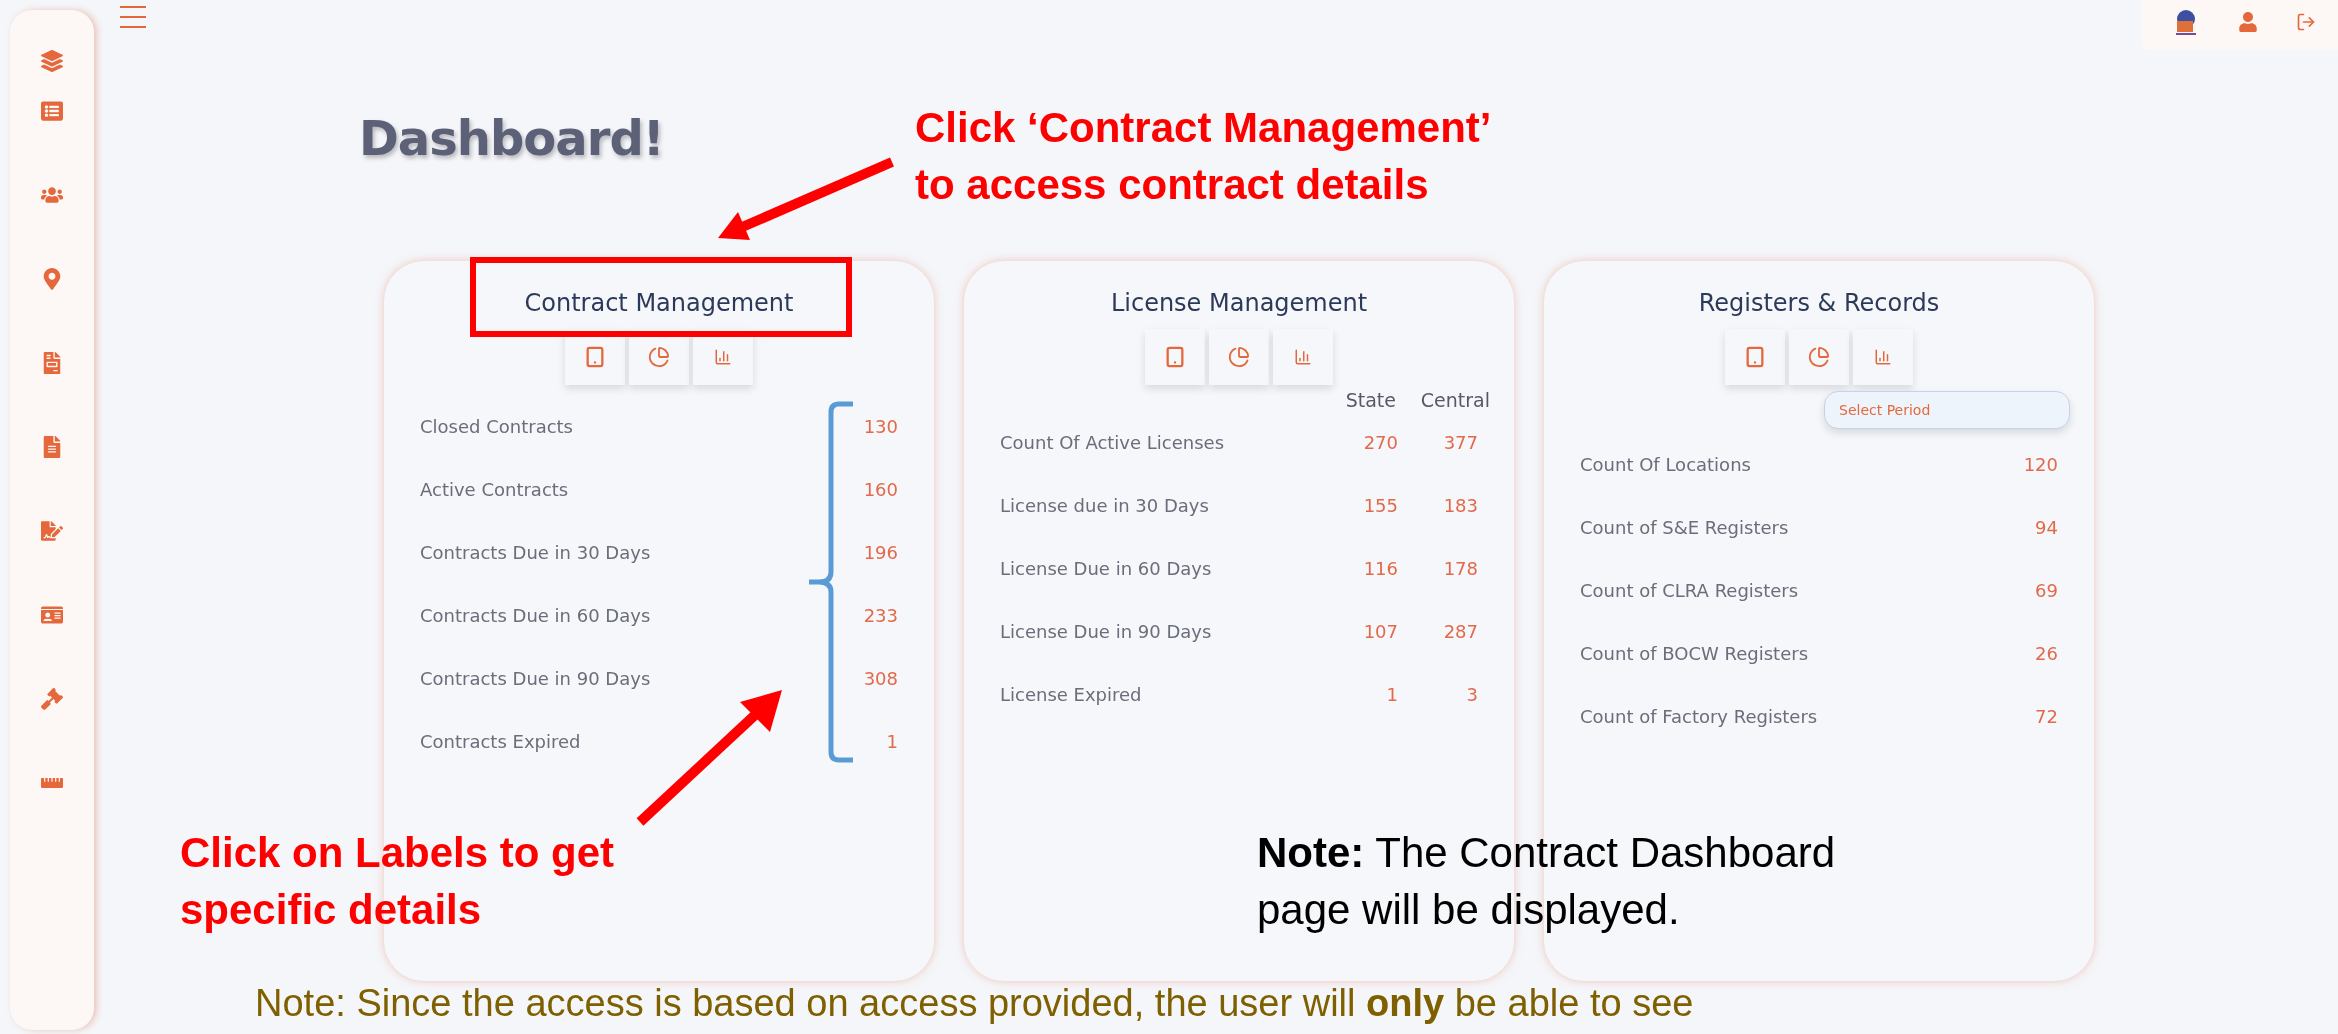  Describe the element at coordinates (1779, 653) in the screenshot. I see `metric-link: Count of BOCW Registers` at that location.